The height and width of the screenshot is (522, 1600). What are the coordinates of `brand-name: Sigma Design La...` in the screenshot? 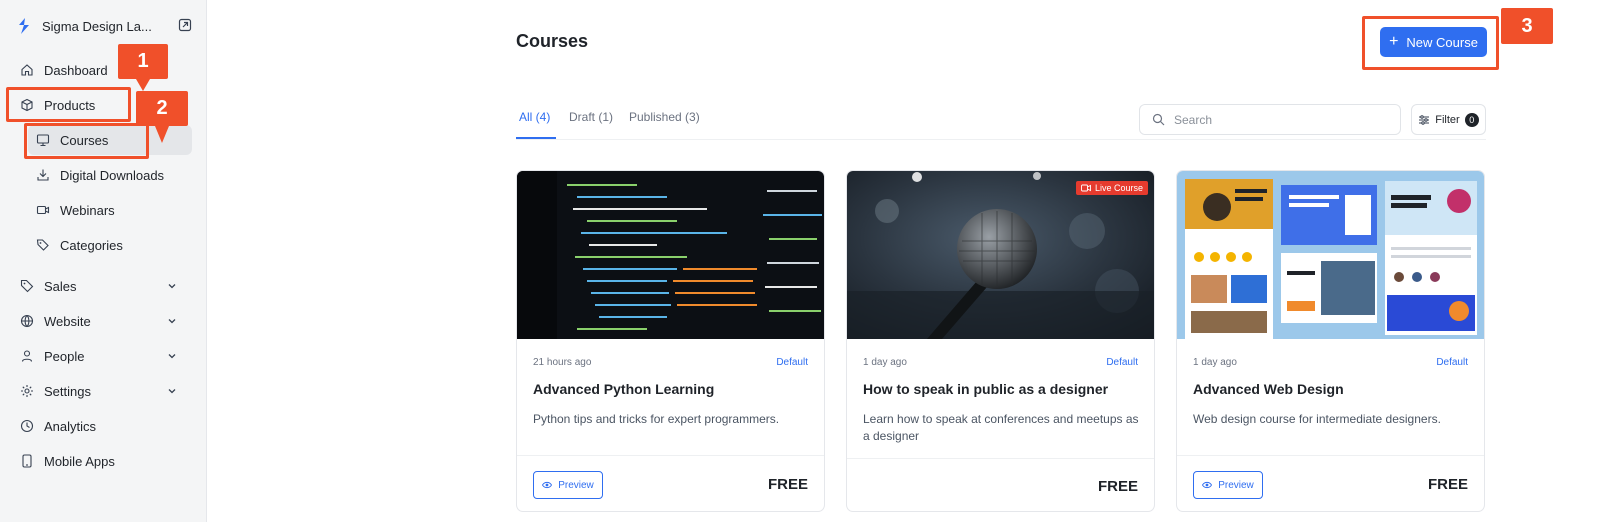 It's located at (97, 26).